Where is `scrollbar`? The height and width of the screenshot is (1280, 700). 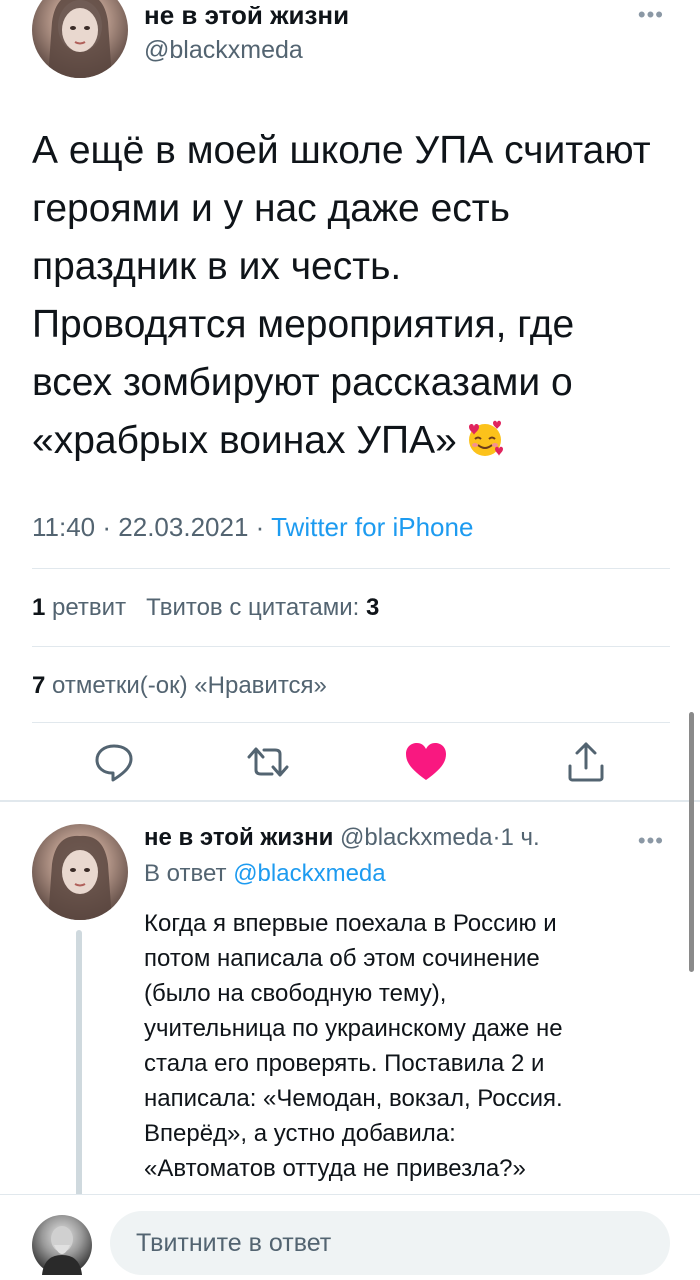 scrollbar is located at coordinates (691, 842).